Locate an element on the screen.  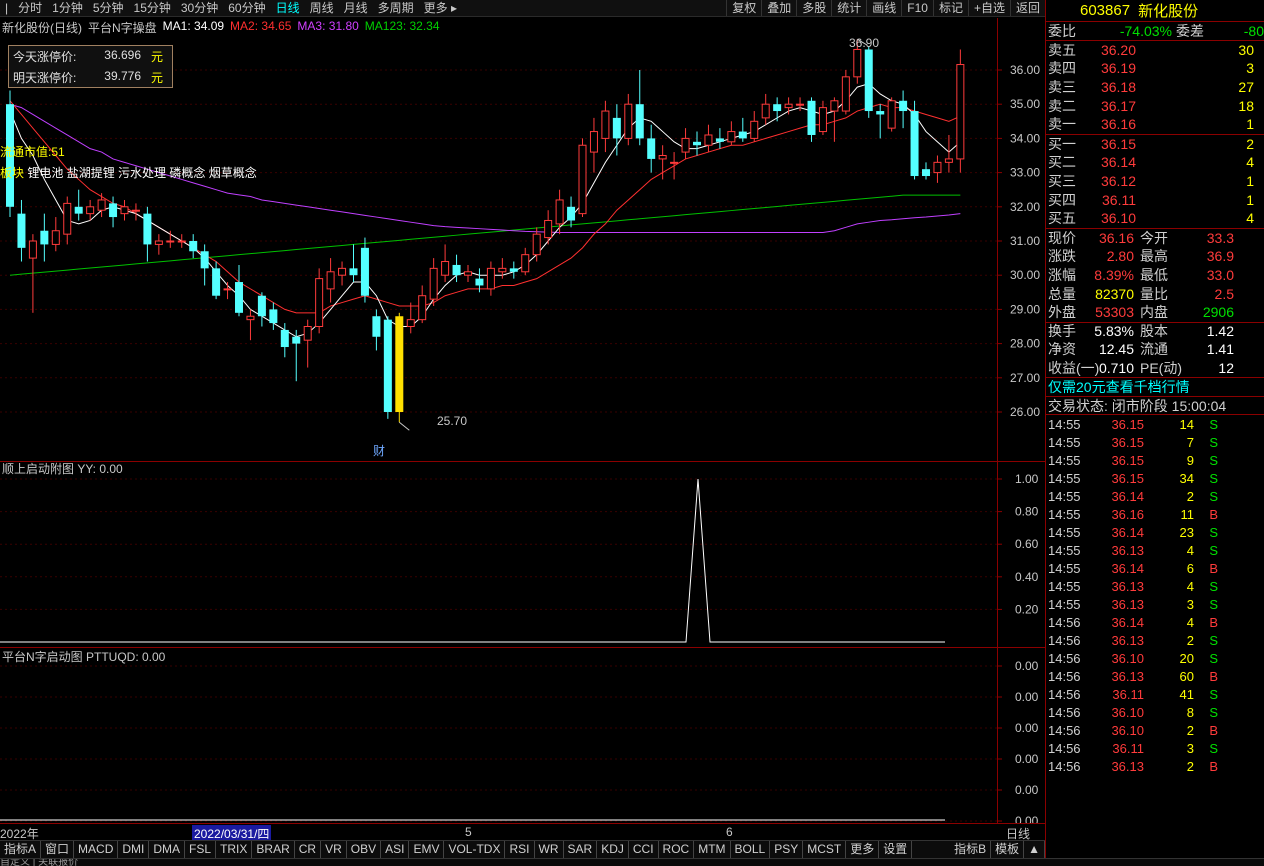
indicator-tab-0: 指标A is located at coordinates (21, 849).